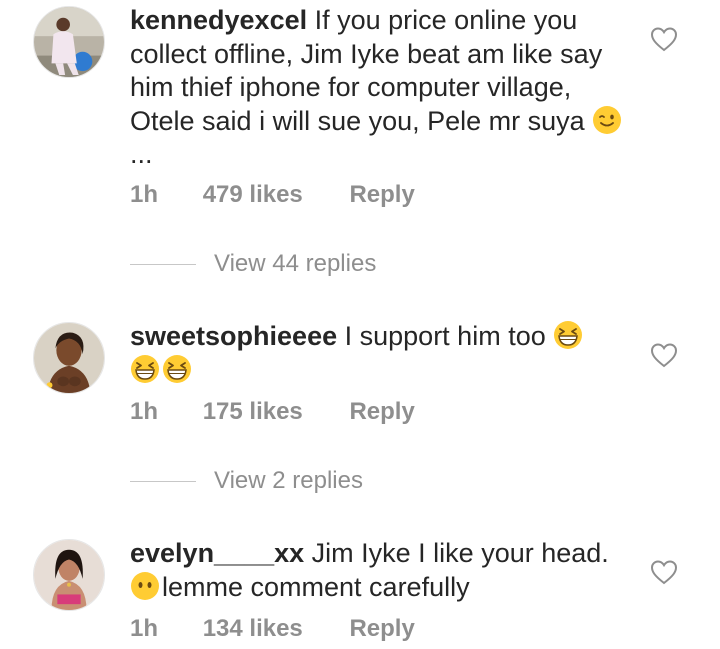  I want to click on comment-likes: 175 likes, so click(253, 412).